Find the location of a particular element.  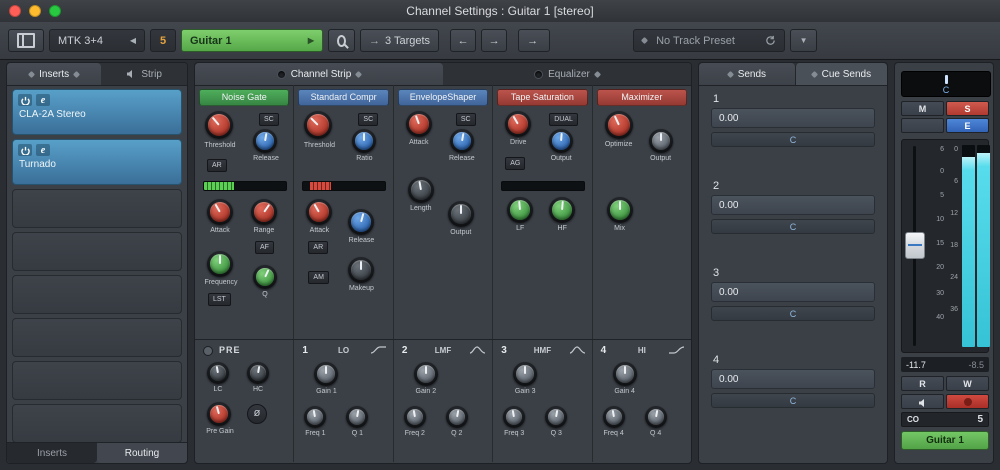

env-sc-button: SC is located at coordinates (465, 119).